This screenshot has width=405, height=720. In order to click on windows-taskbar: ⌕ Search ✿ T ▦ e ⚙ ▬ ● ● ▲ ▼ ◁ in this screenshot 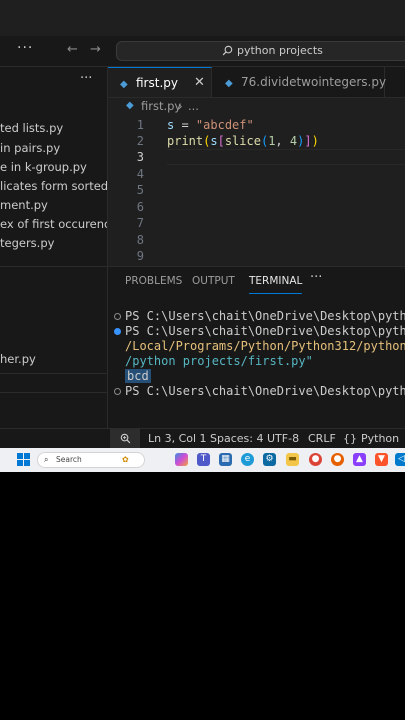, I will do `click(202, 460)`.